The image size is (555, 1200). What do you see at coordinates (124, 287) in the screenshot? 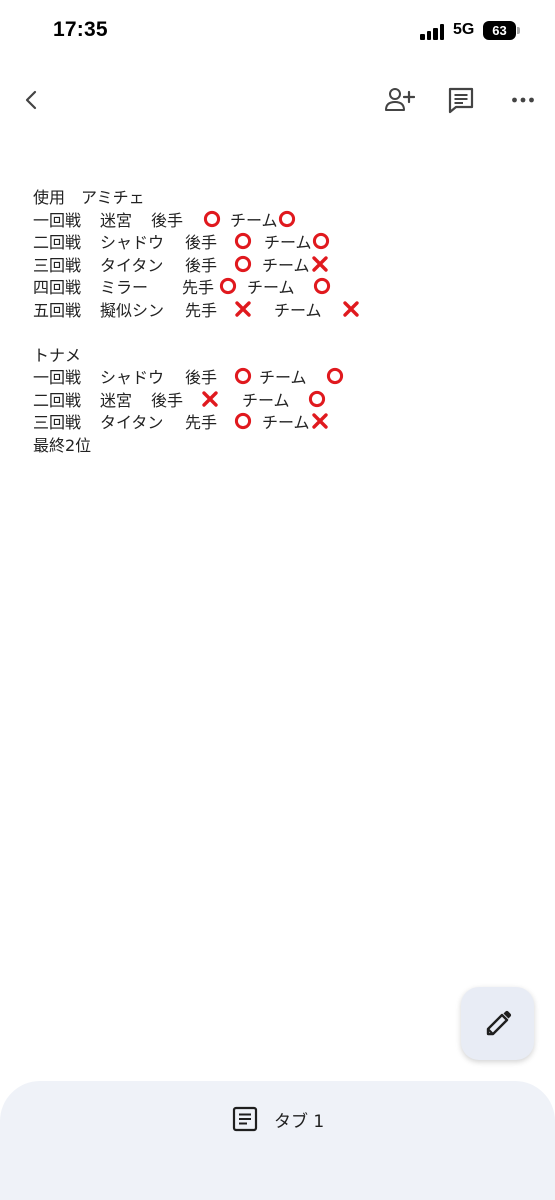
I see `opponent-text: ミラー` at bounding box center [124, 287].